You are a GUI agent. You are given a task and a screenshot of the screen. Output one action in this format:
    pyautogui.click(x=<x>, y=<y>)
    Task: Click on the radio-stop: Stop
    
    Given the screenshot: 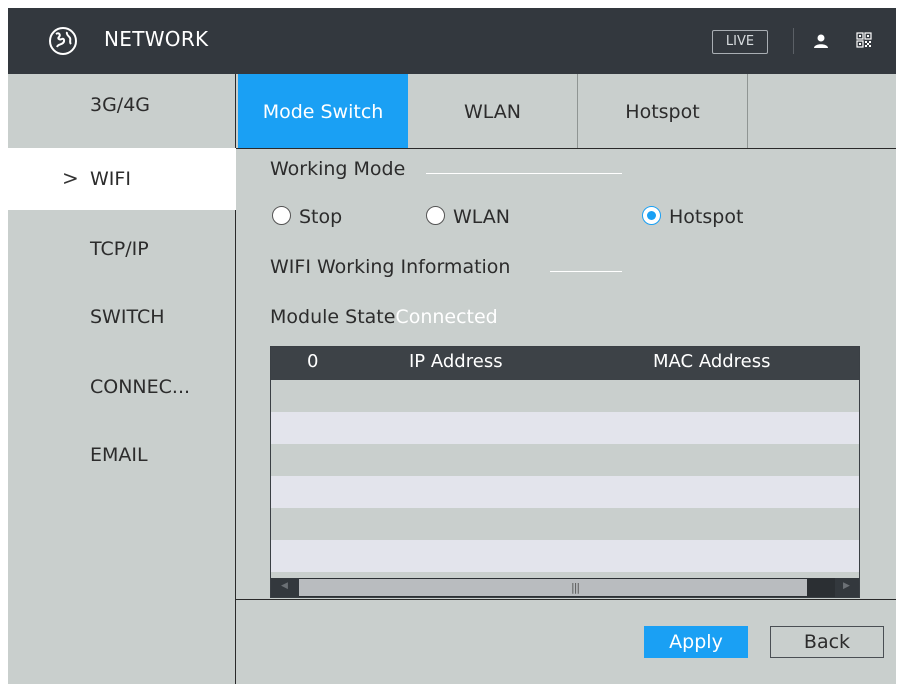 What is the action you would take?
    pyautogui.click(x=307, y=217)
    